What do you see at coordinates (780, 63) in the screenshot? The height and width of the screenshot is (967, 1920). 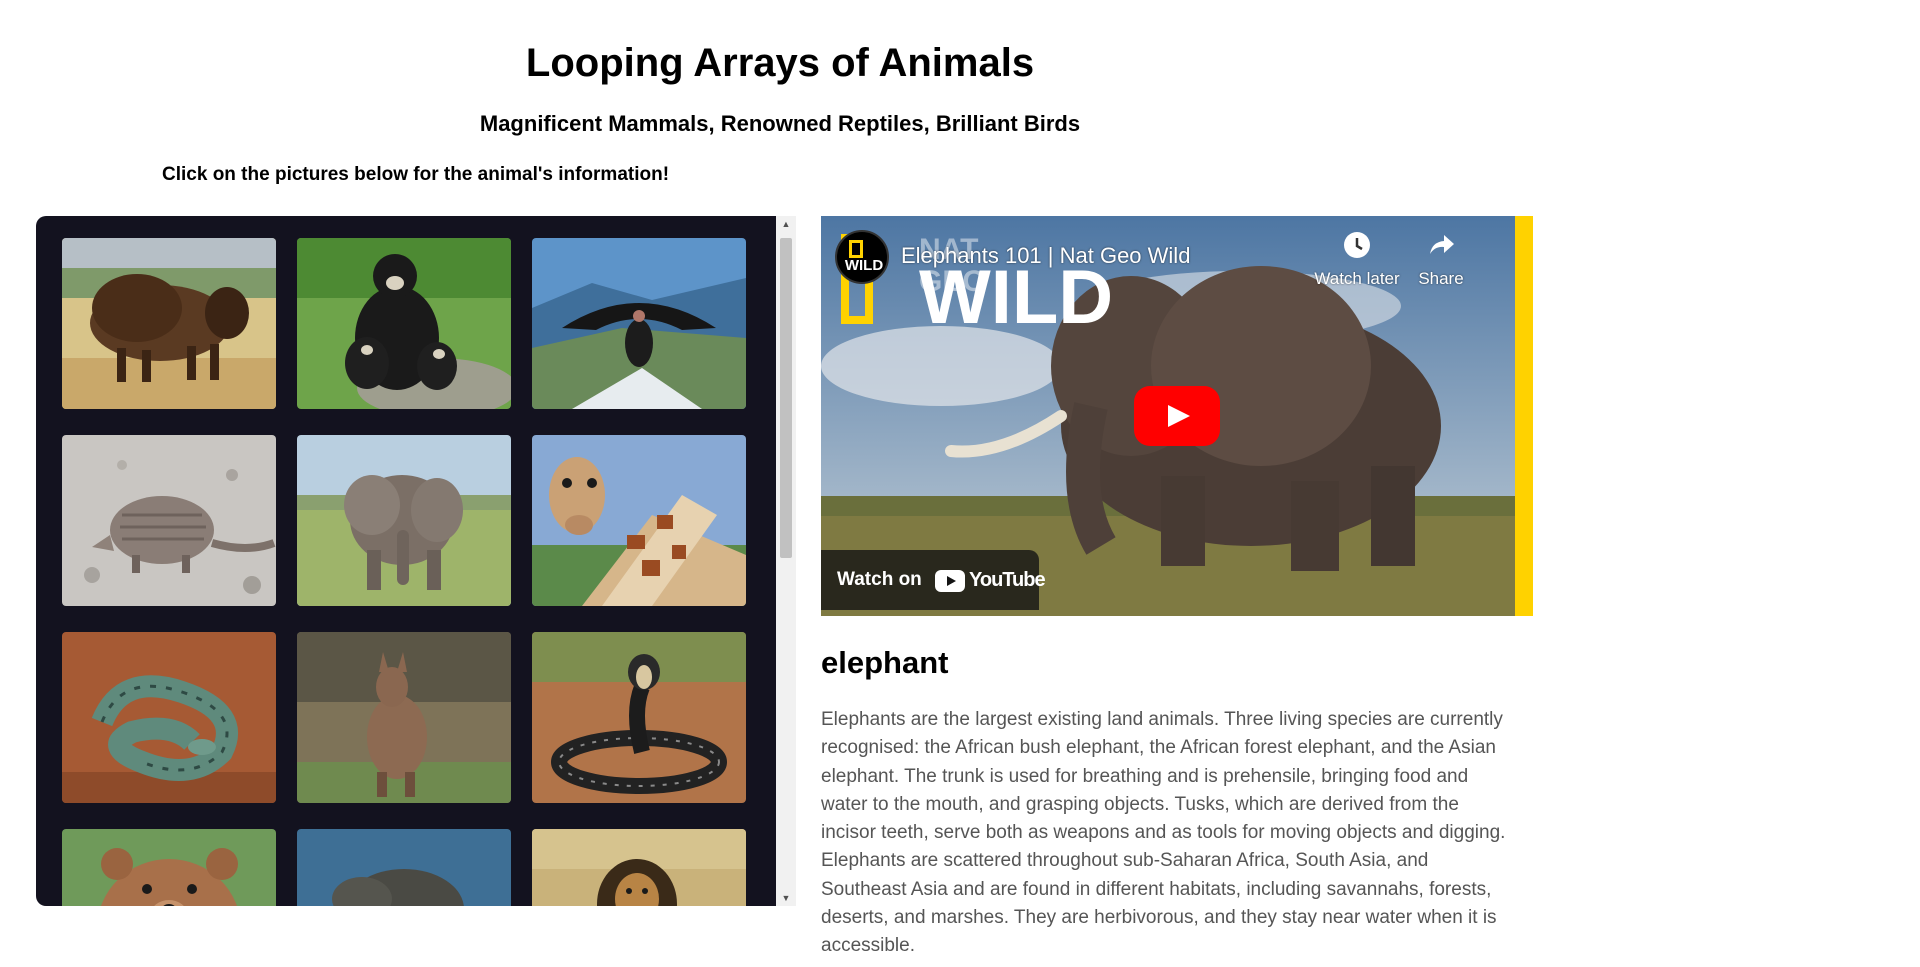 I see `page-title: Looping Arrays of Animals` at bounding box center [780, 63].